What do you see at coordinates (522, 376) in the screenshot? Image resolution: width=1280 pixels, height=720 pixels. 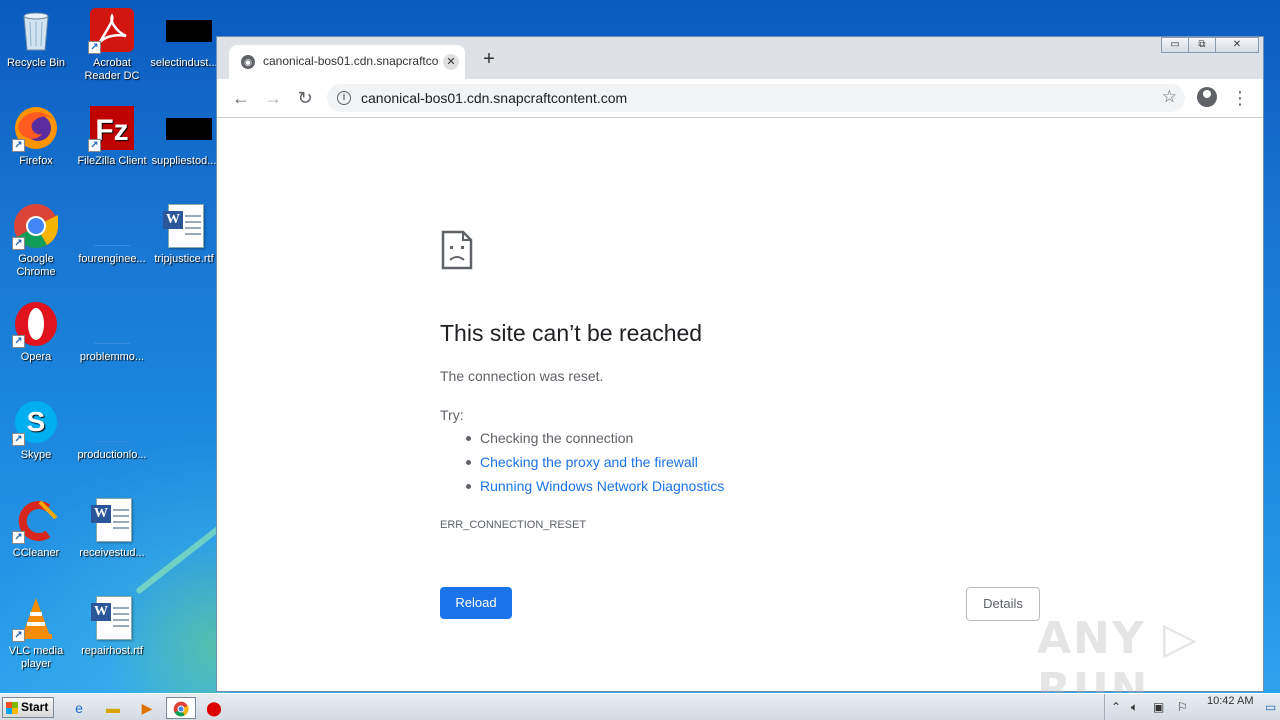 I see `error-subtitle: The connection was reset.` at bounding box center [522, 376].